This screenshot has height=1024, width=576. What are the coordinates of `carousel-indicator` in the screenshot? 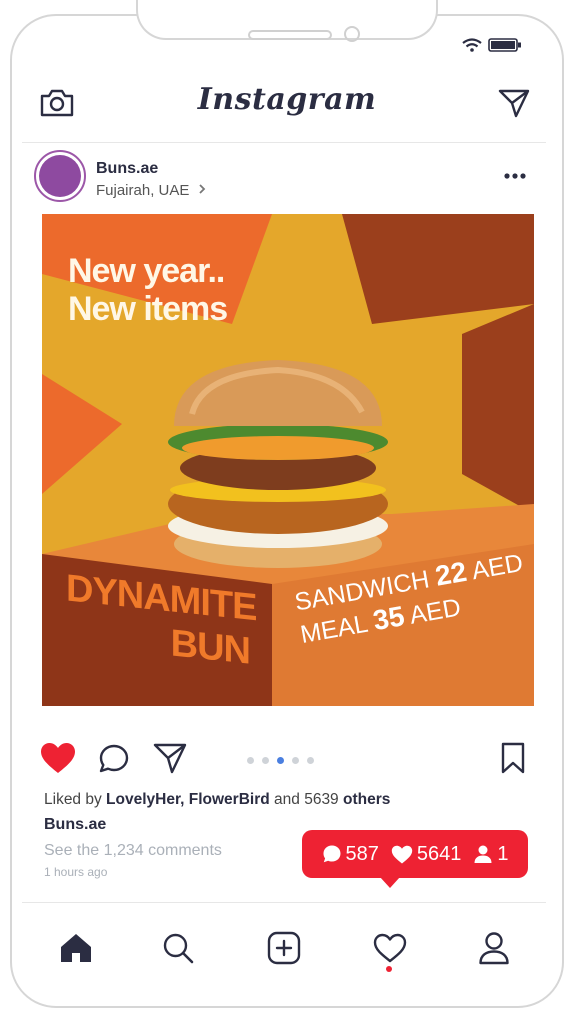 It's located at (280, 760).